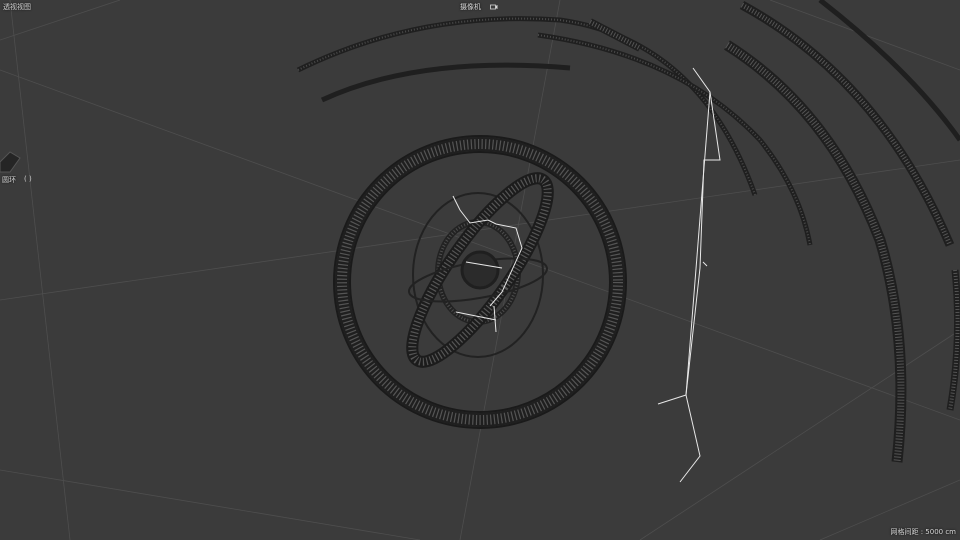  What do you see at coordinates (923, 532) in the screenshot?
I see `grid-spacing-readout: 网格间距 : 5000 cm` at bounding box center [923, 532].